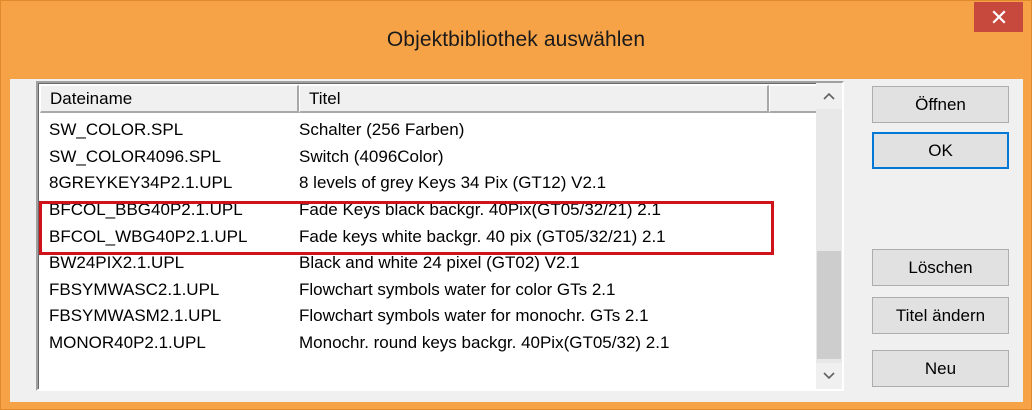  I want to click on list-item: SW_COLOR4096.SPL Switch (4096Color), so click(430, 157).